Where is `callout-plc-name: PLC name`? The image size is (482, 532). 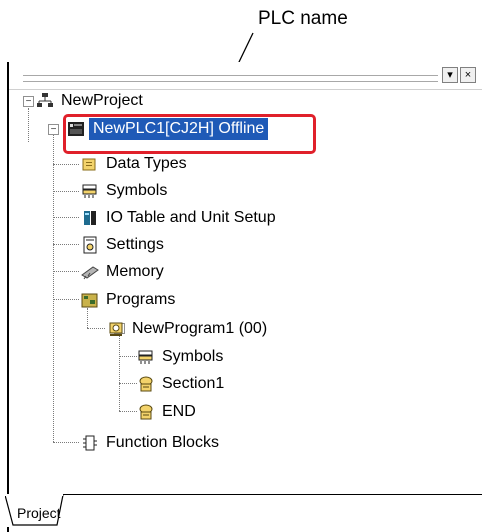
callout-plc-name: PLC name is located at coordinates (303, 18).